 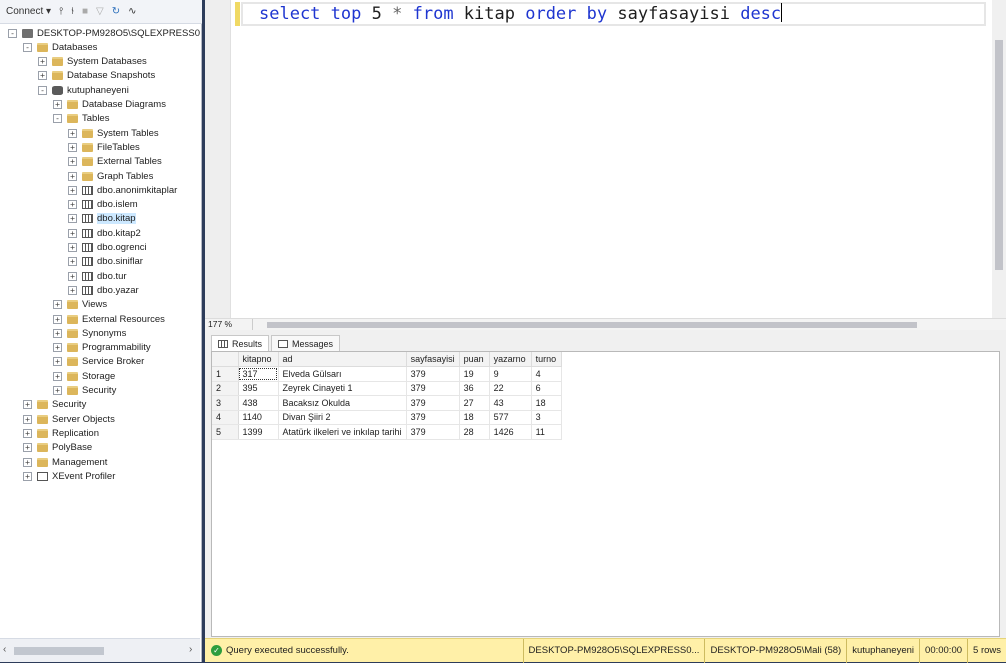 I want to click on table-cell: 18, so click(x=474, y=417).